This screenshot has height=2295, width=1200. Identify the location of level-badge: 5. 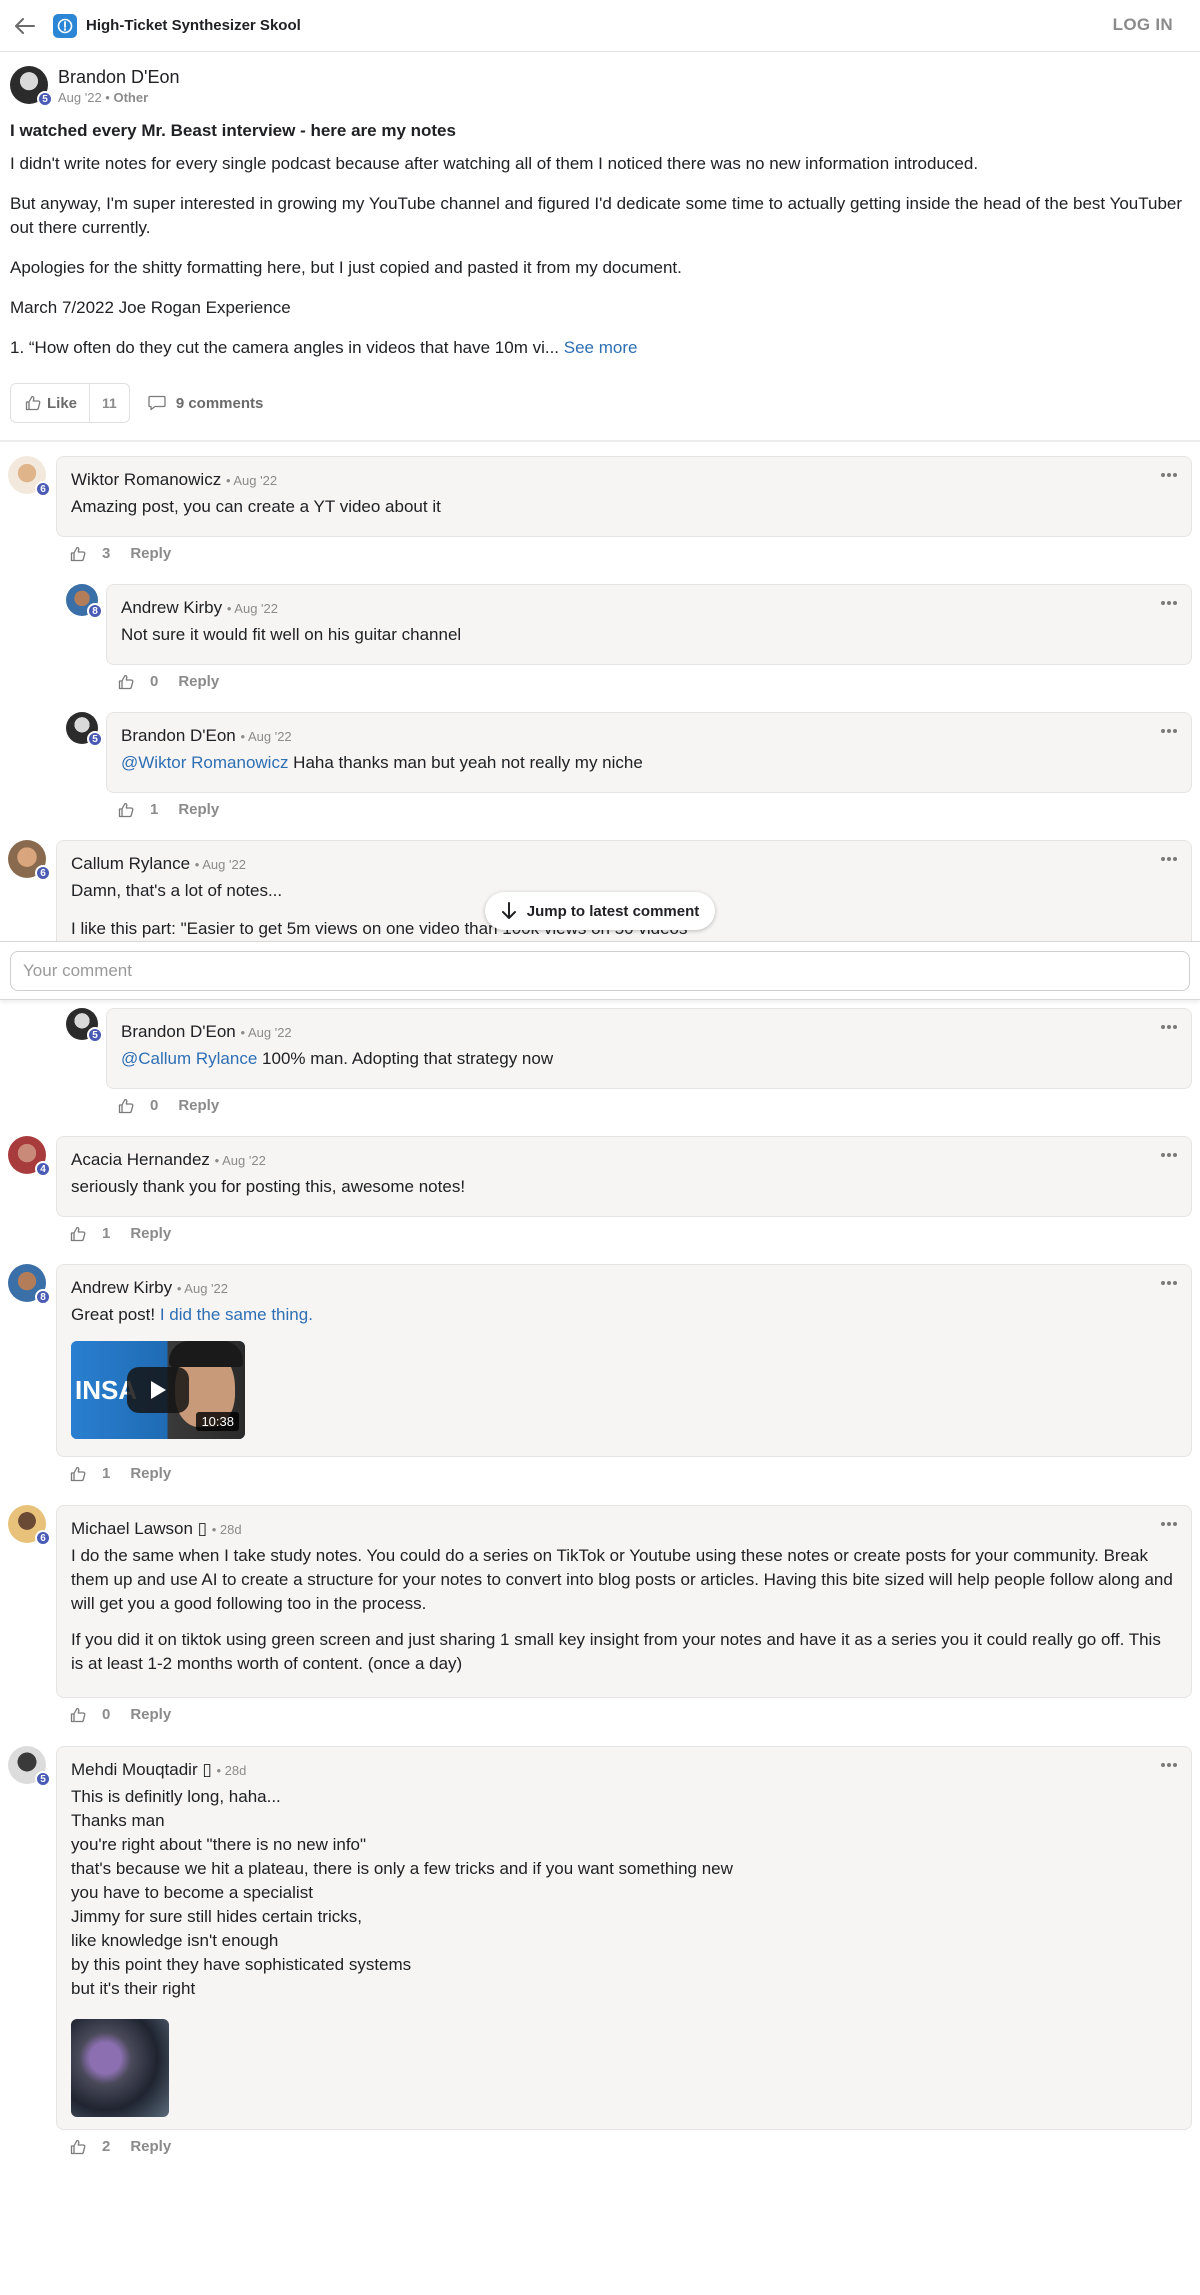
(43, 1779).